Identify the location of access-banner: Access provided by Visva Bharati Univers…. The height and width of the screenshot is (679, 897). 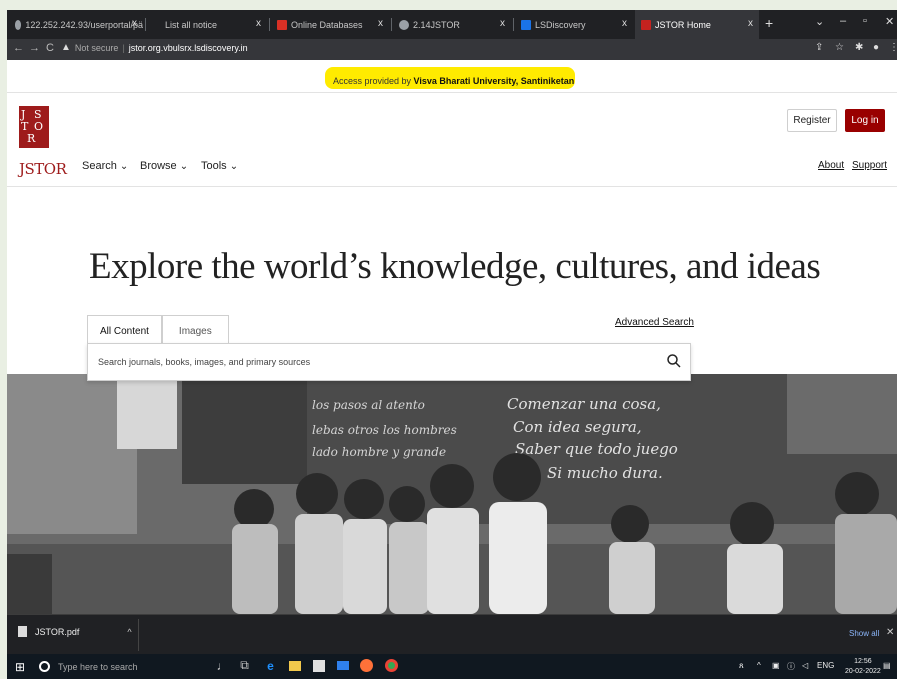
(452, 76).